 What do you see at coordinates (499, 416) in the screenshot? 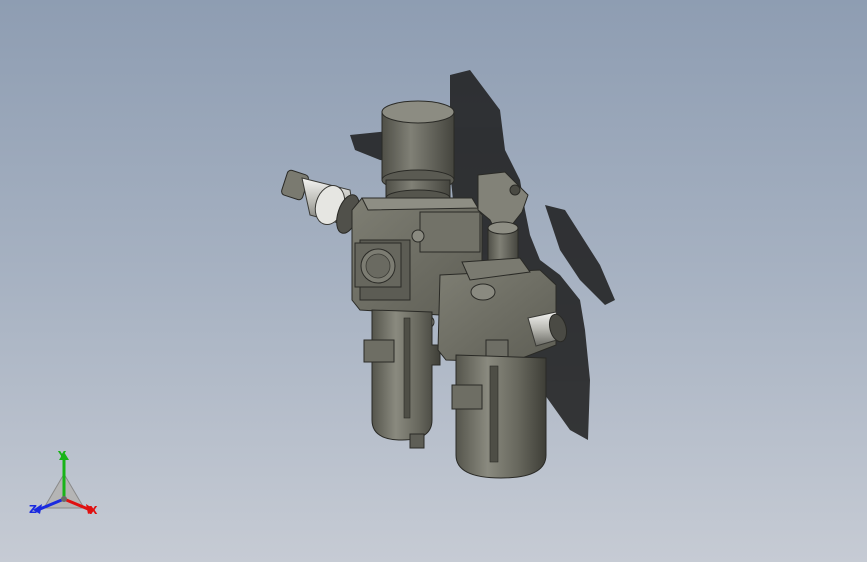
I see `lubricator-bowl` at bounding box center [499, 416].